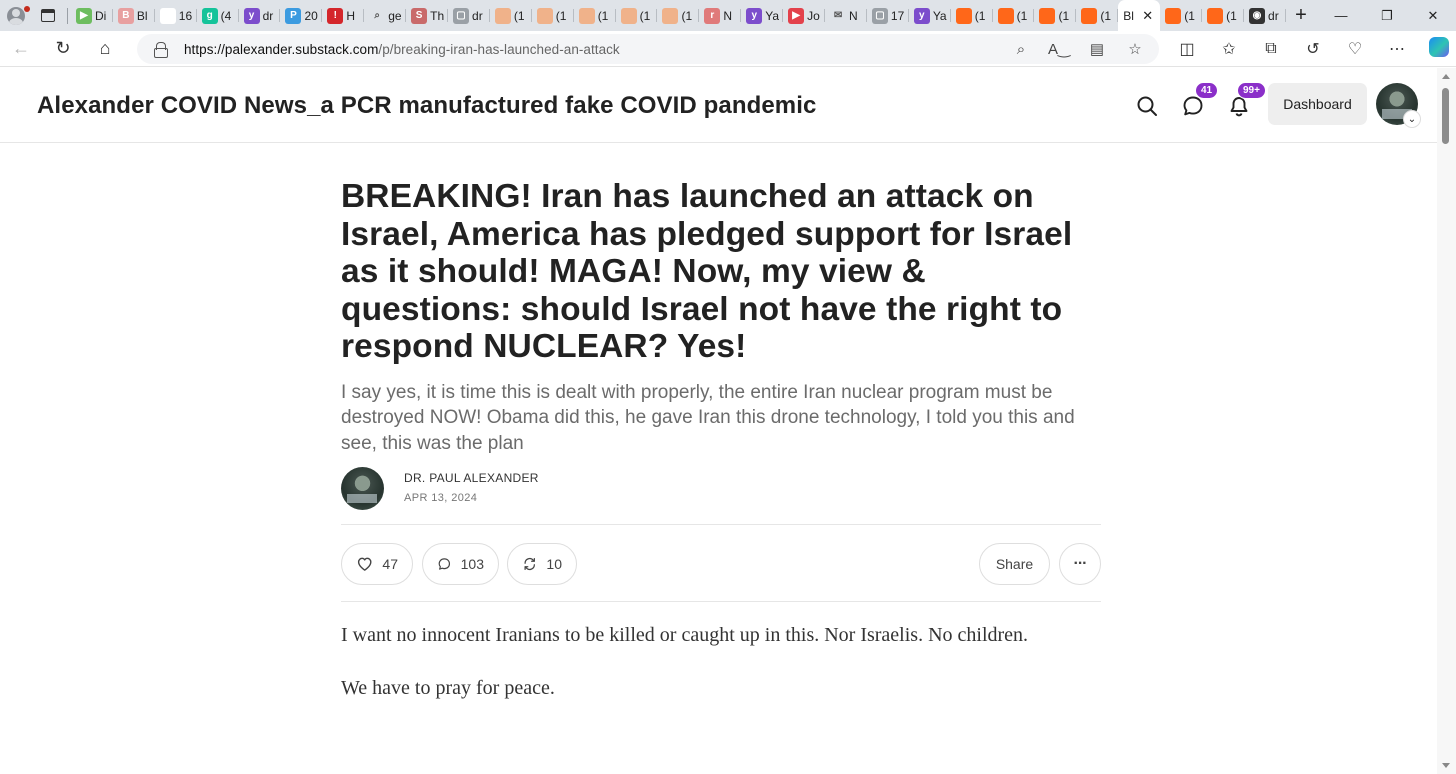 The image size is (1456, 774). I want to click on tab-title: Bl, so click(142, 15).